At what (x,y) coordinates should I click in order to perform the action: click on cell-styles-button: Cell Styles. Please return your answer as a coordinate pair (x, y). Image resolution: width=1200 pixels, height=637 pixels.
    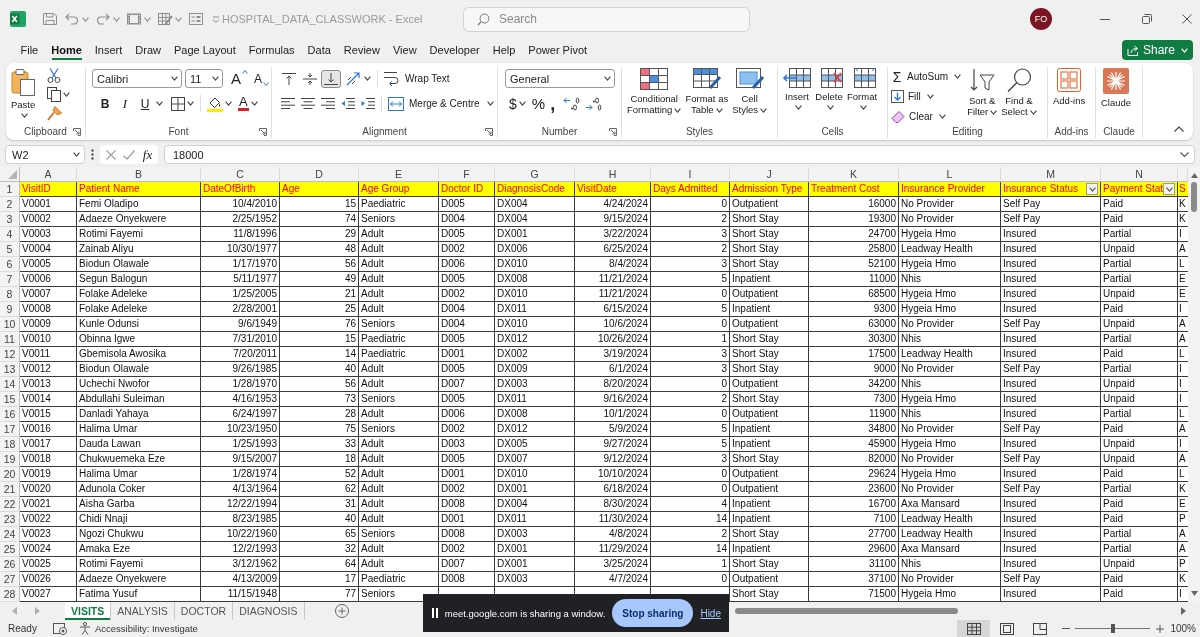
    Looking at the image, I should click on (750, 96).